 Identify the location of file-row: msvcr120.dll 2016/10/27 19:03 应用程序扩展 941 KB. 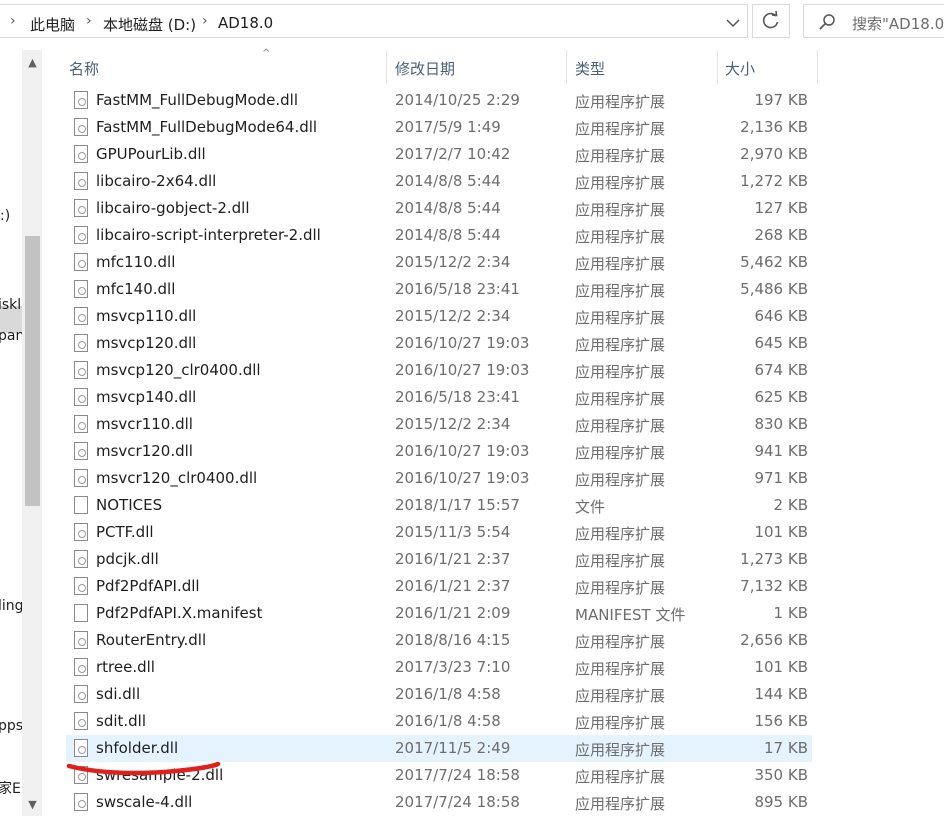
(439, 451).